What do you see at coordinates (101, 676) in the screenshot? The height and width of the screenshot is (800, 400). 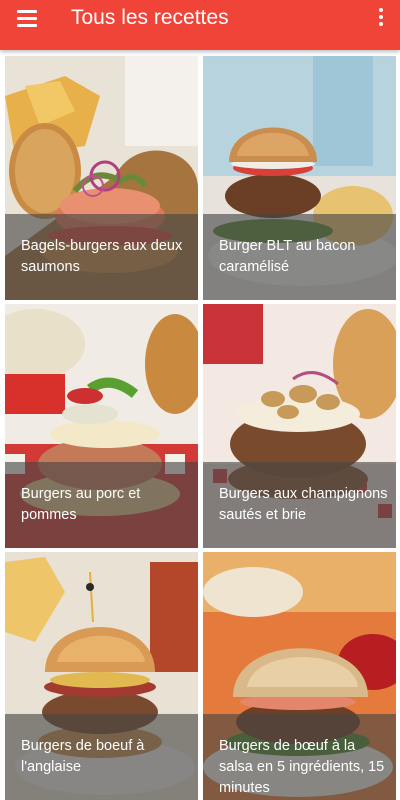 I see `recipe-card: Burgers de boeuf à l'anglaise` at bounding box center [101, 676].